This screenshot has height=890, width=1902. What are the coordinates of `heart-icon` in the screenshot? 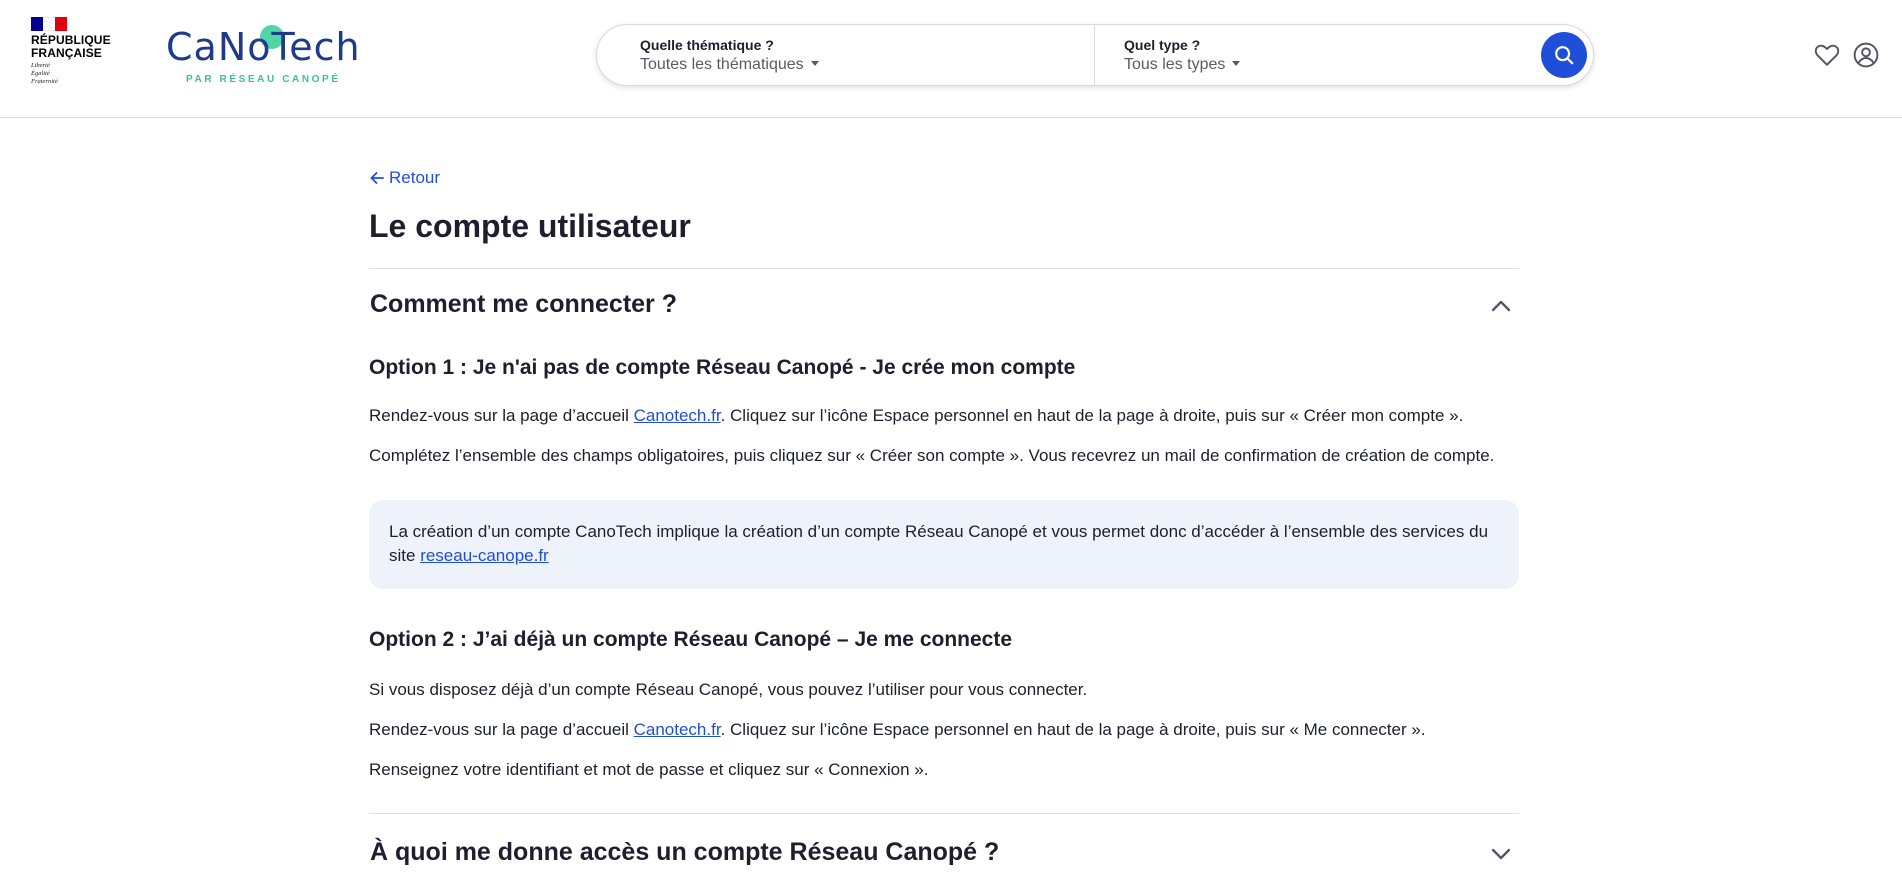 It's located at (1827, 55).